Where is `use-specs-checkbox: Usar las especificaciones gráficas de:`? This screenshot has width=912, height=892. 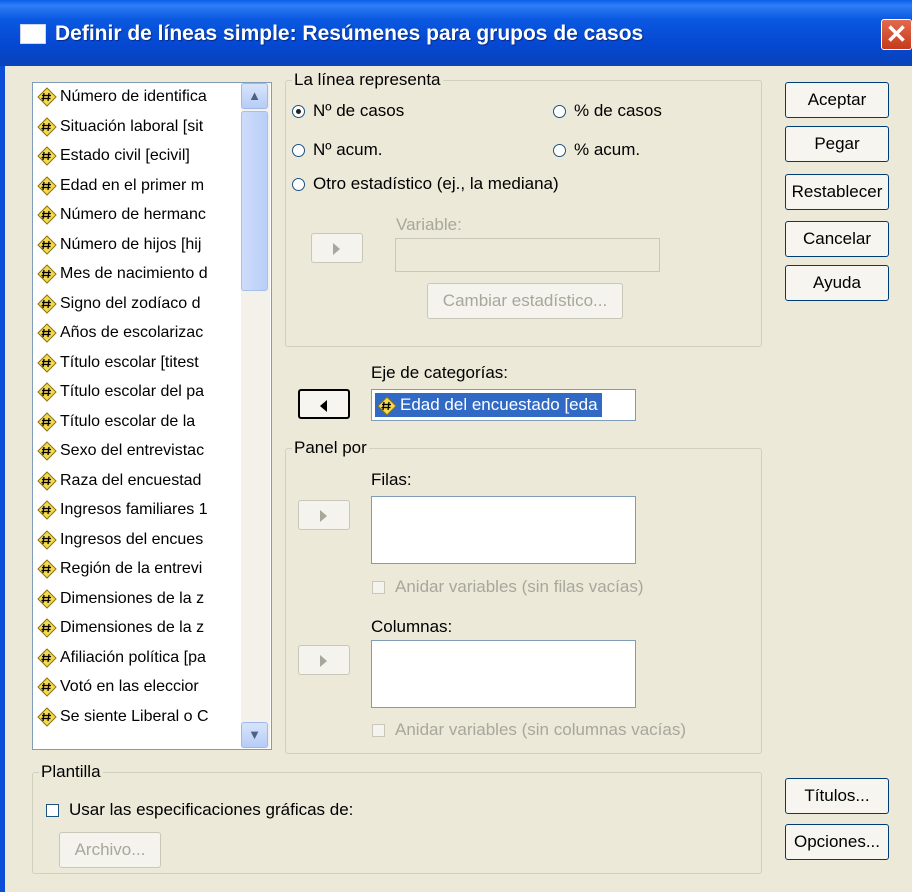
use-specs-checkbox: Usar las especificaciones gráficas de: is located at coordinates (199, 810).